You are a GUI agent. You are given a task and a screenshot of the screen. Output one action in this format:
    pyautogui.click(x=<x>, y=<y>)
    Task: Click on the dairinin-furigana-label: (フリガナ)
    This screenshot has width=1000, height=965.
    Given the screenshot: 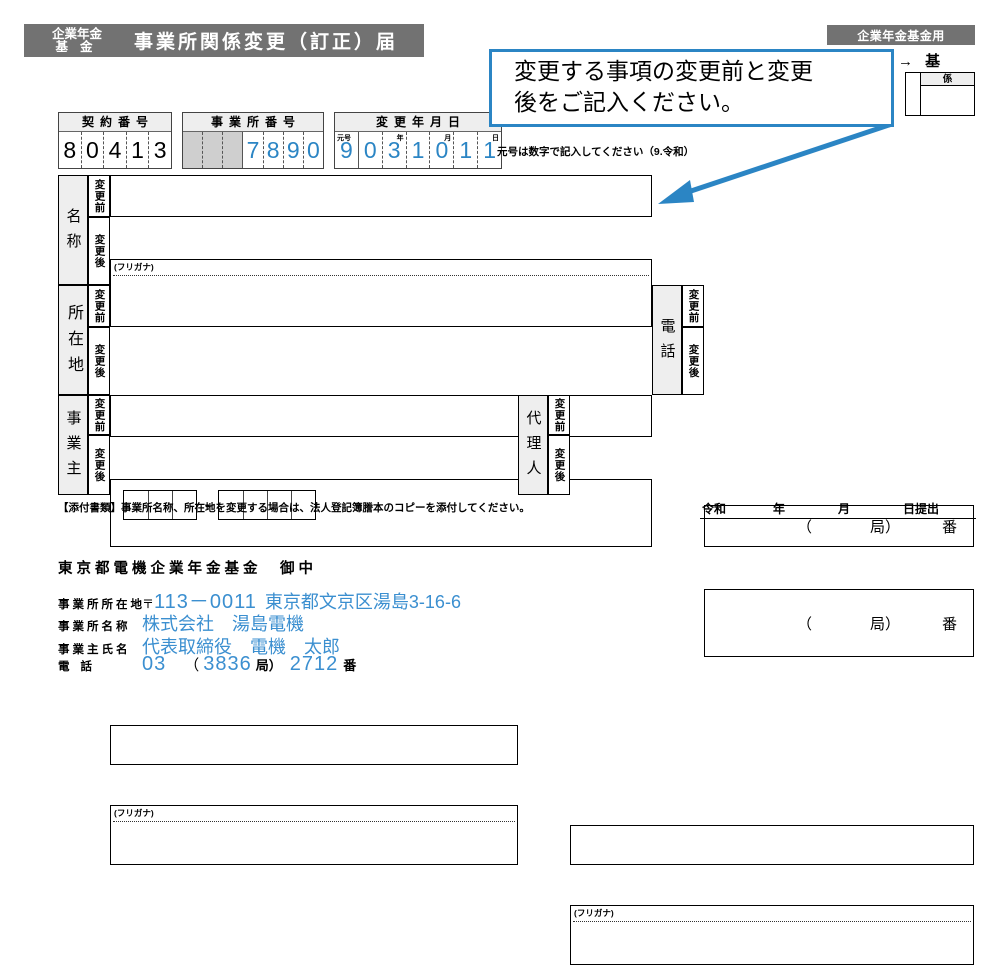 What is the action you would take?
    pyautogui.click(x=594, y=913)
    